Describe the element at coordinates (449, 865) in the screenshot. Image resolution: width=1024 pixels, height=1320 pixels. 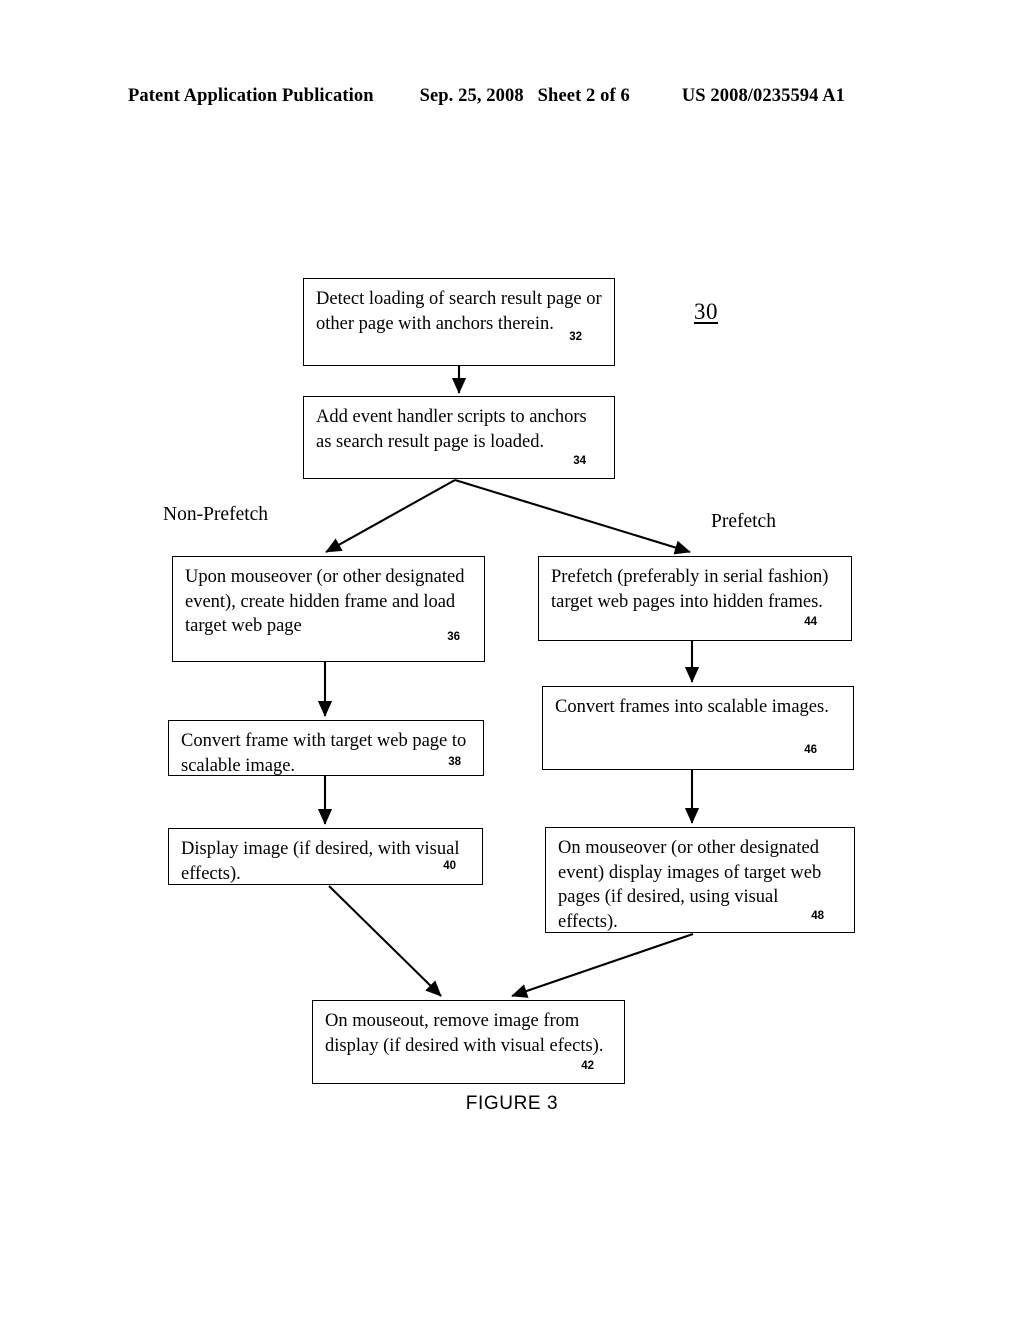
I see `flow-box-40-ref: 40` at that location.